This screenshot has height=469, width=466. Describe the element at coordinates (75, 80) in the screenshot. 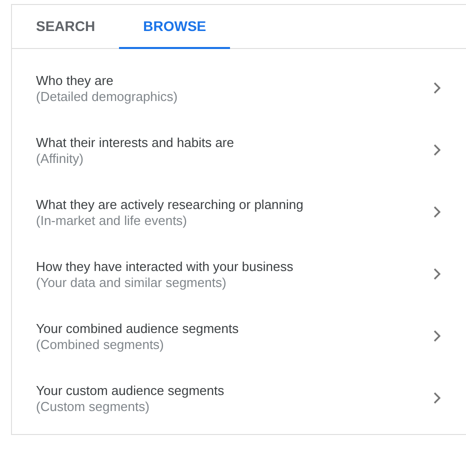

I see `item-title: Who they are` at that location.